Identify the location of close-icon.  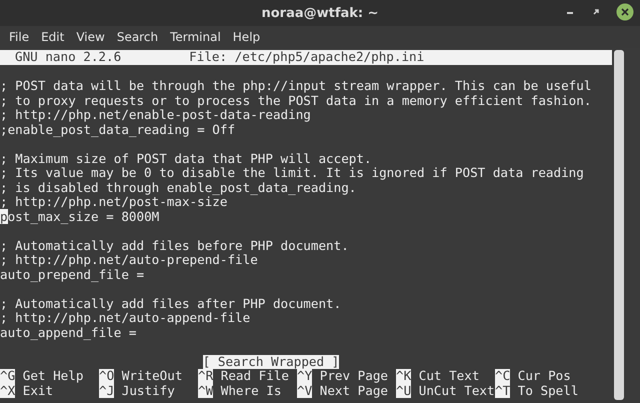
(625, 12).